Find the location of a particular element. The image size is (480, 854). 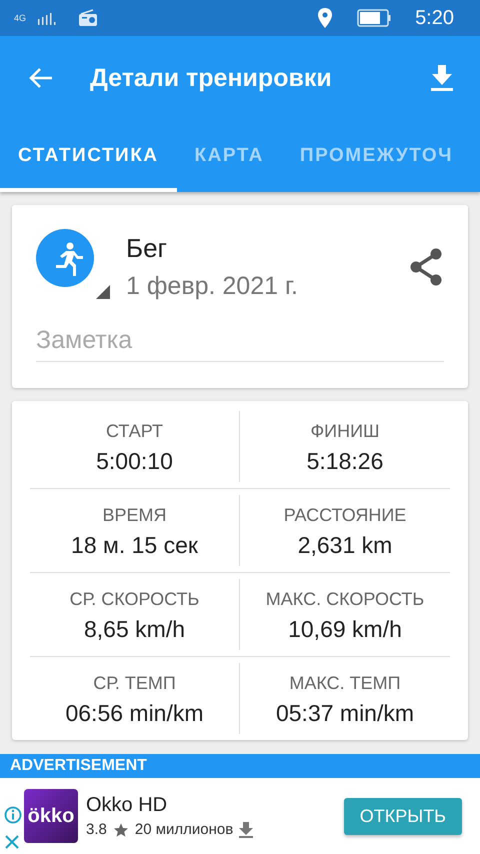

stat-value: 10,69 km/h is located at coordinates (345, 629).